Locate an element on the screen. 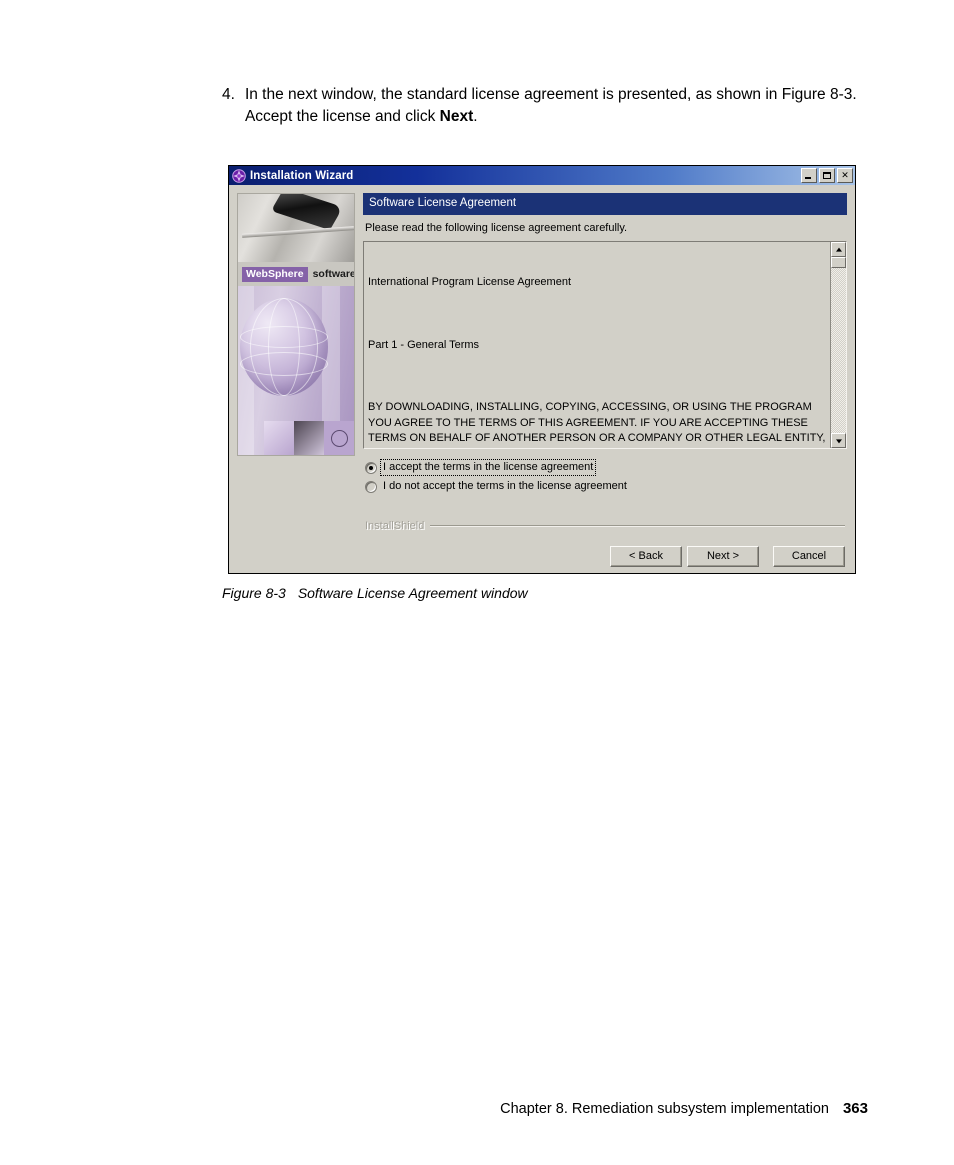 This screenshot has height=1165, width=954. license-scrollbar is located at coordinates (838, 345).